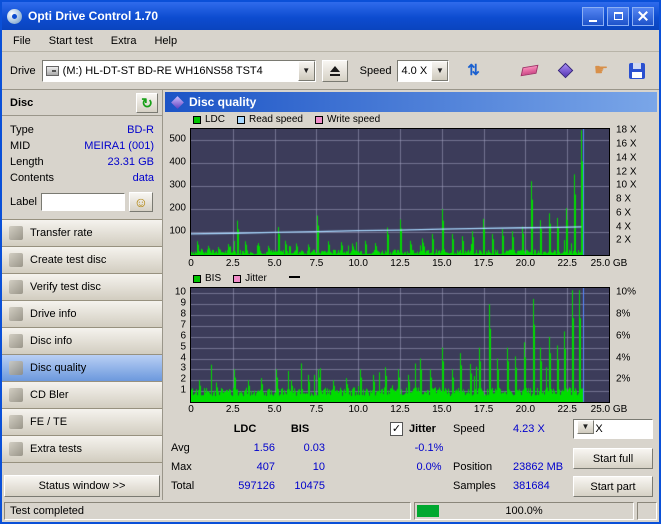 This screenshot has height=524, width=661. Describe the element at coordinates (647, 511) in the screenshot. I see `resize-grip` at that location.